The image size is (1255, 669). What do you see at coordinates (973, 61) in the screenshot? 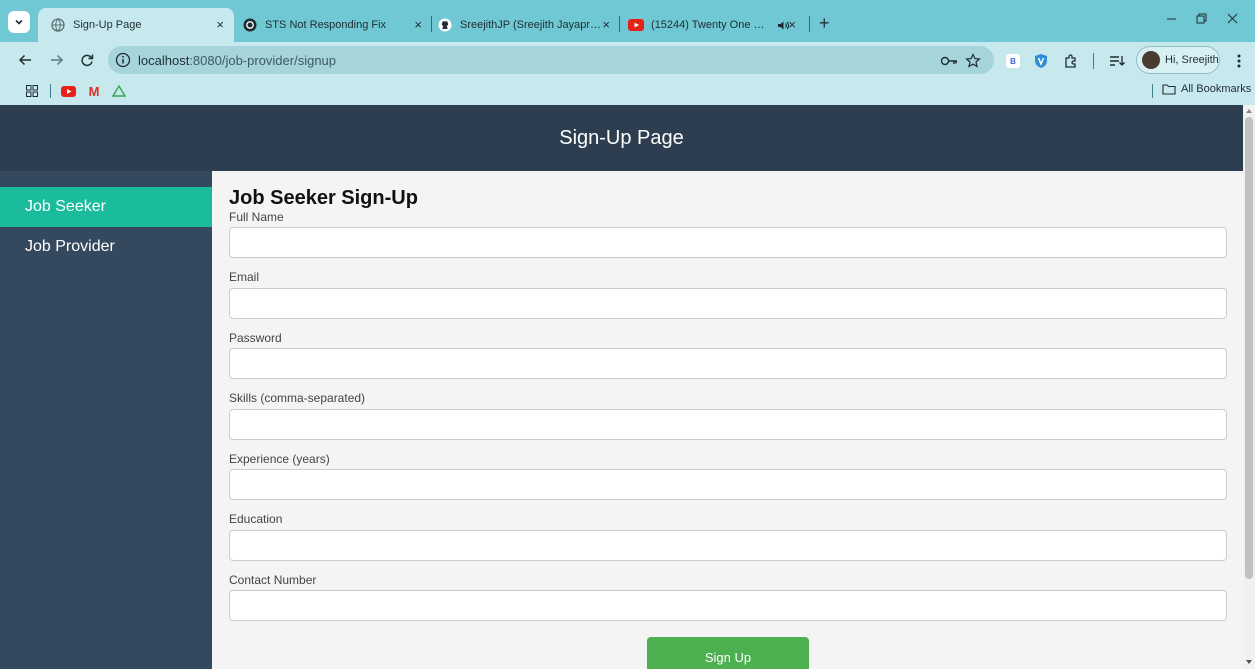
I see `bookmark-star-icon` at bounding box center [973, 61].